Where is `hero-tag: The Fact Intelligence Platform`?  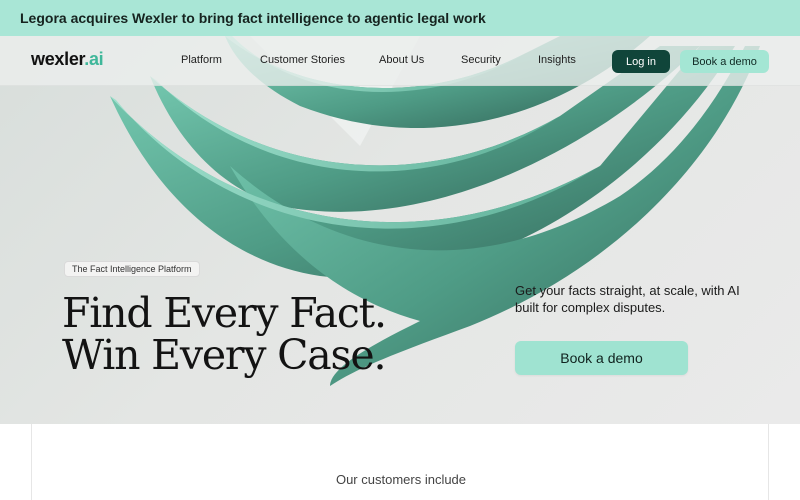 hero-tag: The Fact Intelligence Platform is located at coordinates (132, 269).